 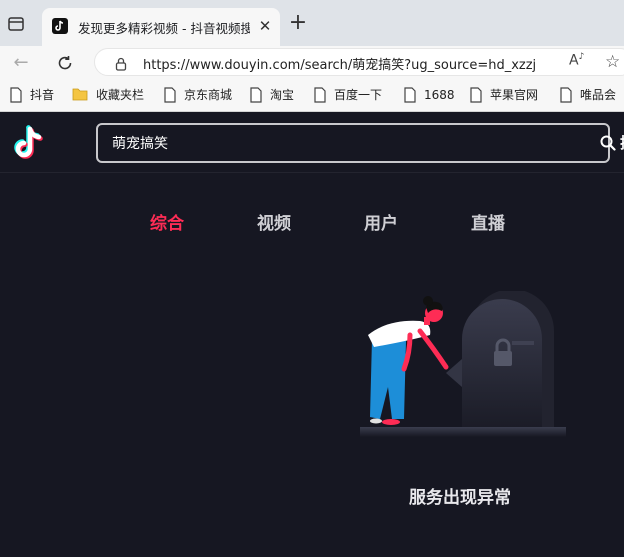 What do you see at coordinates (612, 62) in the screenshot?
I see `add-favorite-icon: ☆` at bounding box center [612, 62].